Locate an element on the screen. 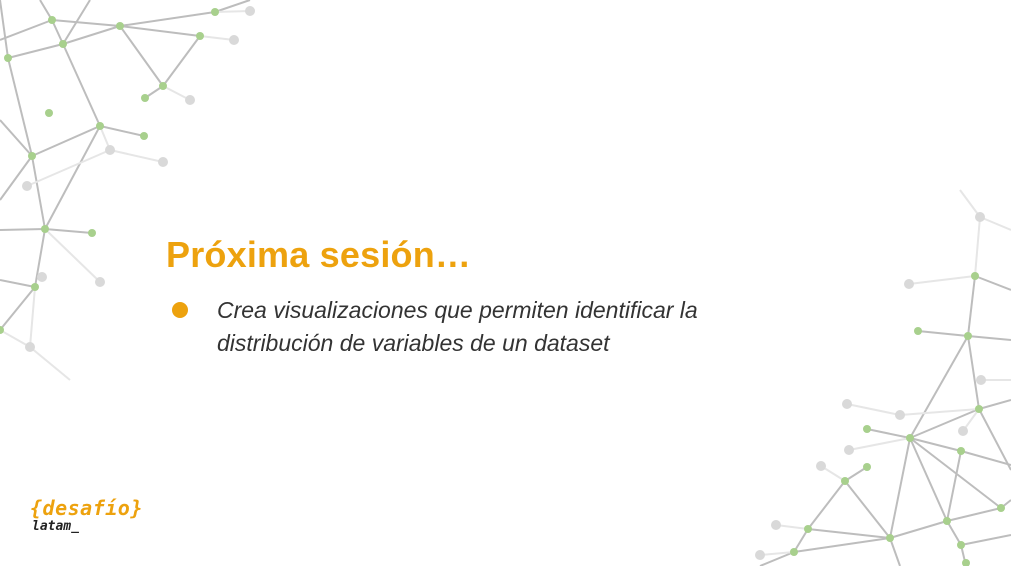  logo-top-text: {desafío} is located at coordinates (86, 508).